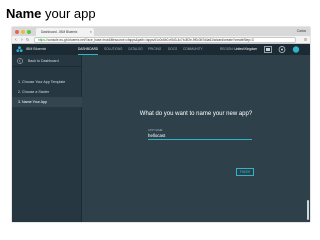 The height and width of the screenshot is (240, 320). Describe the element at coordinates (305, 40) in the screenshot. I see `browser-menu-icon: ≡` at that location.